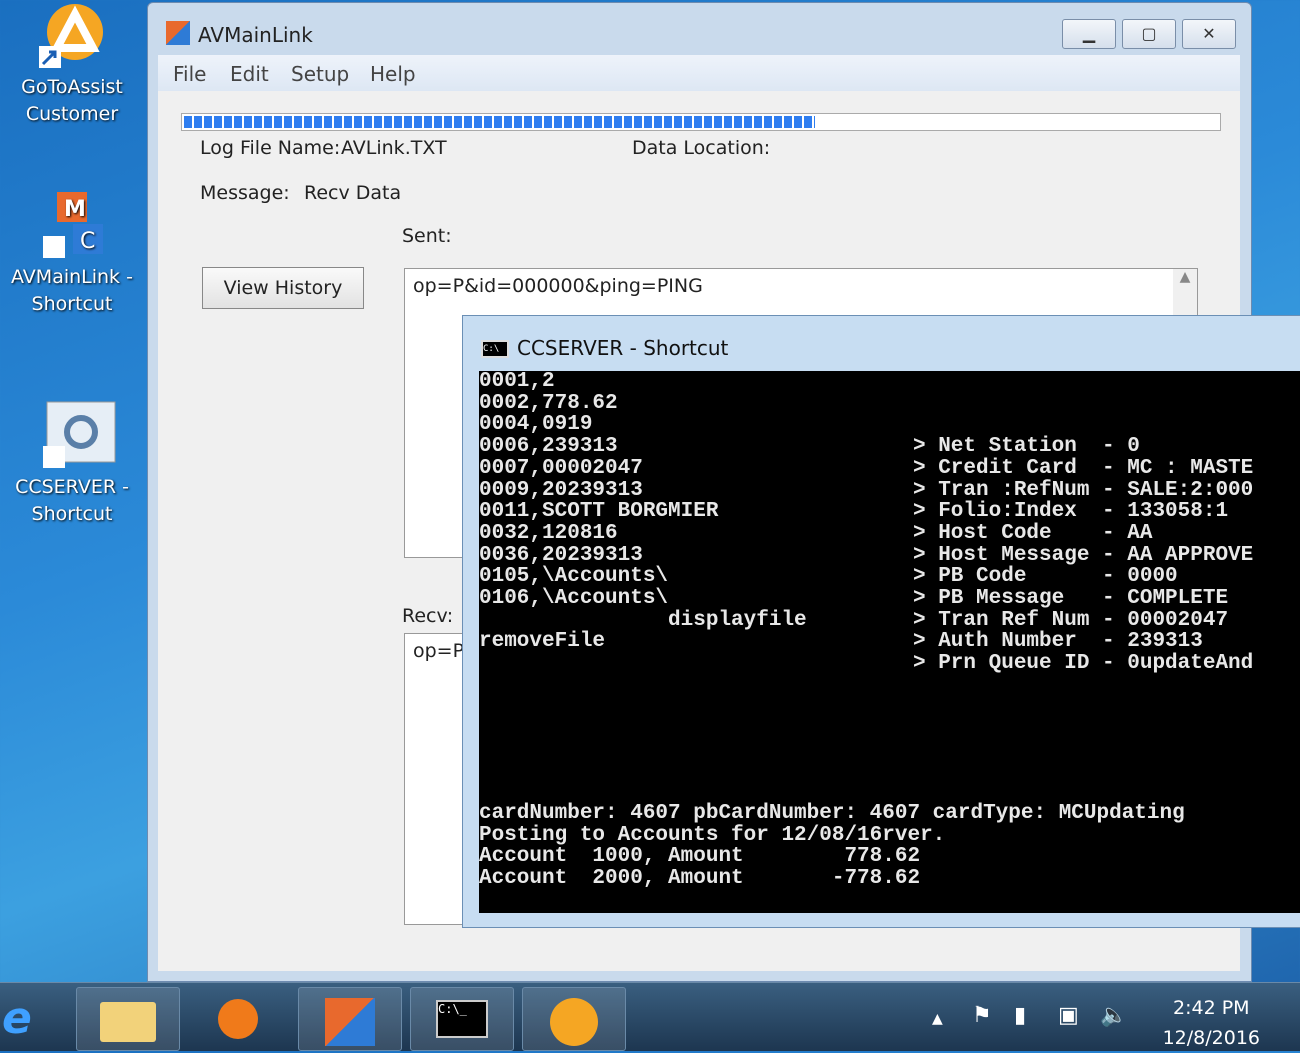 The width and height of the screenshot is (1300, 1053). Describe the element at coordinates (394, 148) in the screenshot. I see `log-file-value: AVLink.TXT` at that location.